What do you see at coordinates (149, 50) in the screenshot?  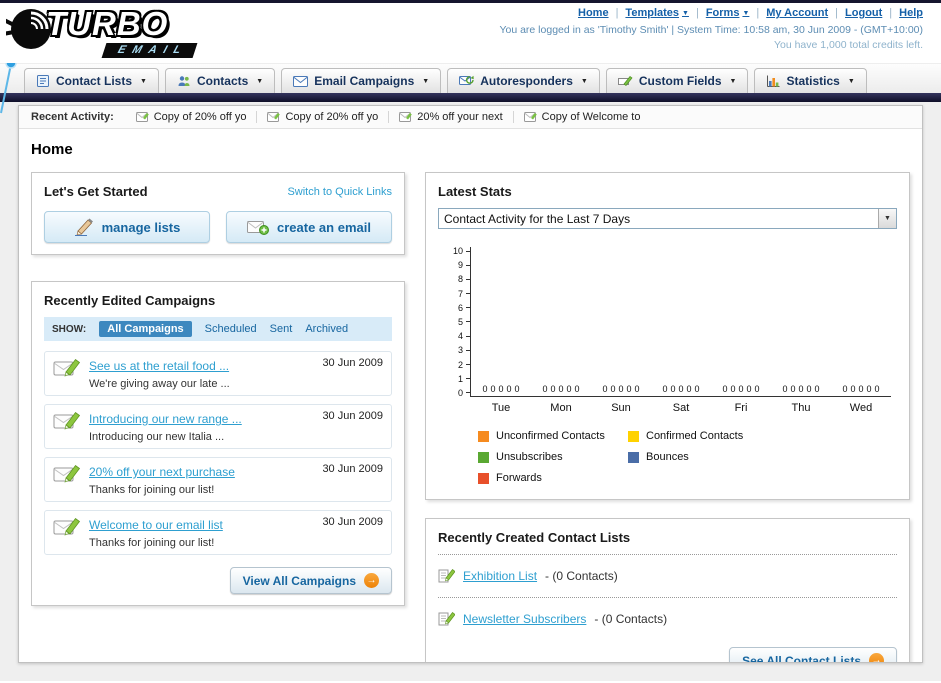 I see `logo-line2: EMAIL` at bounding box center [149, 50].